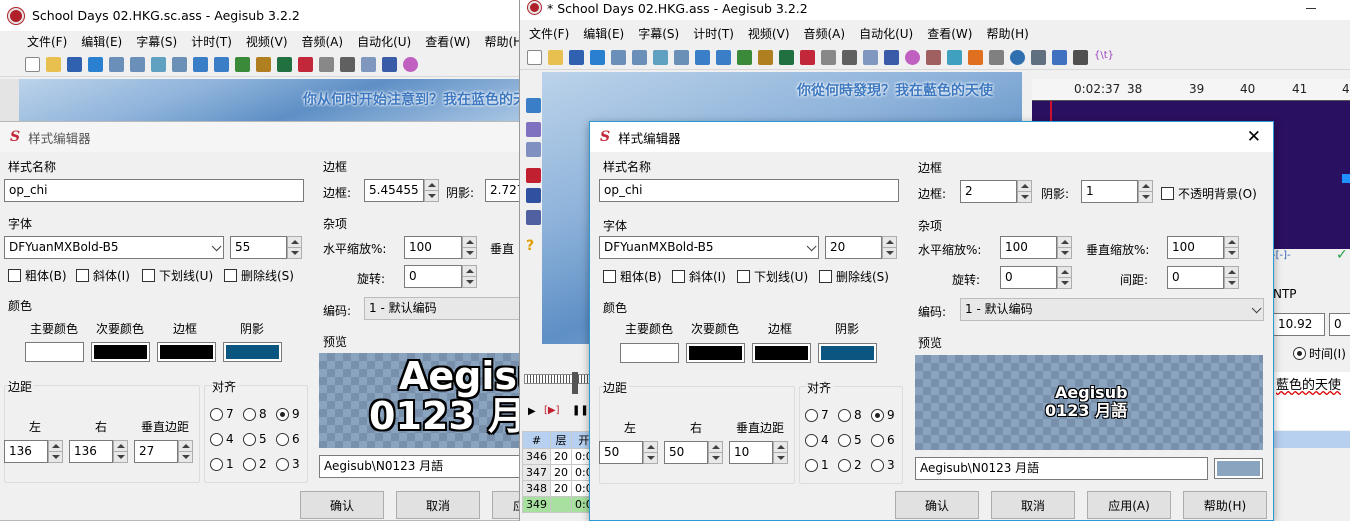 The height and width of the screenshot is (521, 1350). What do you see at coordinates (603, 33) in the screenshot?
I see `front-menu-edit: 编辑(E)` at bounding box center [603, 33].